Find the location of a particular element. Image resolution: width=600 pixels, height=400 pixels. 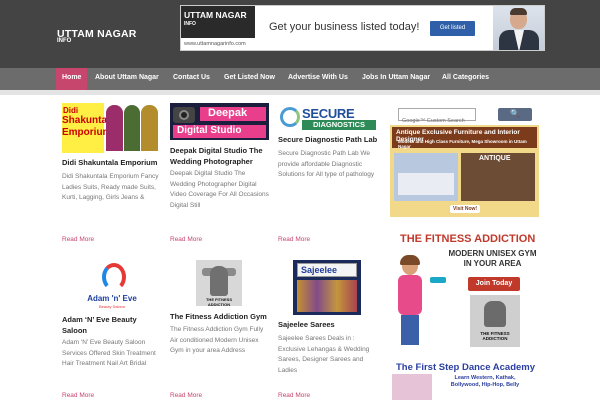

site-subtitle: INFO is located at coordinates (64, 41).